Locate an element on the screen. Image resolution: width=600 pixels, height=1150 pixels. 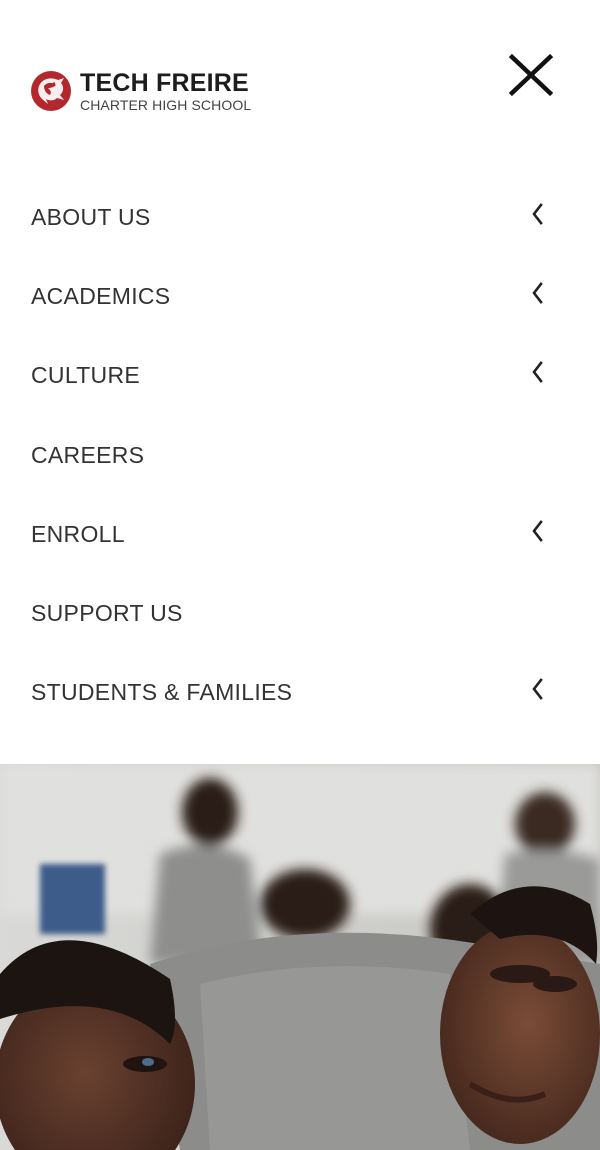
nav-item-label: ACADEMICS is located at coordinates (101, 296).